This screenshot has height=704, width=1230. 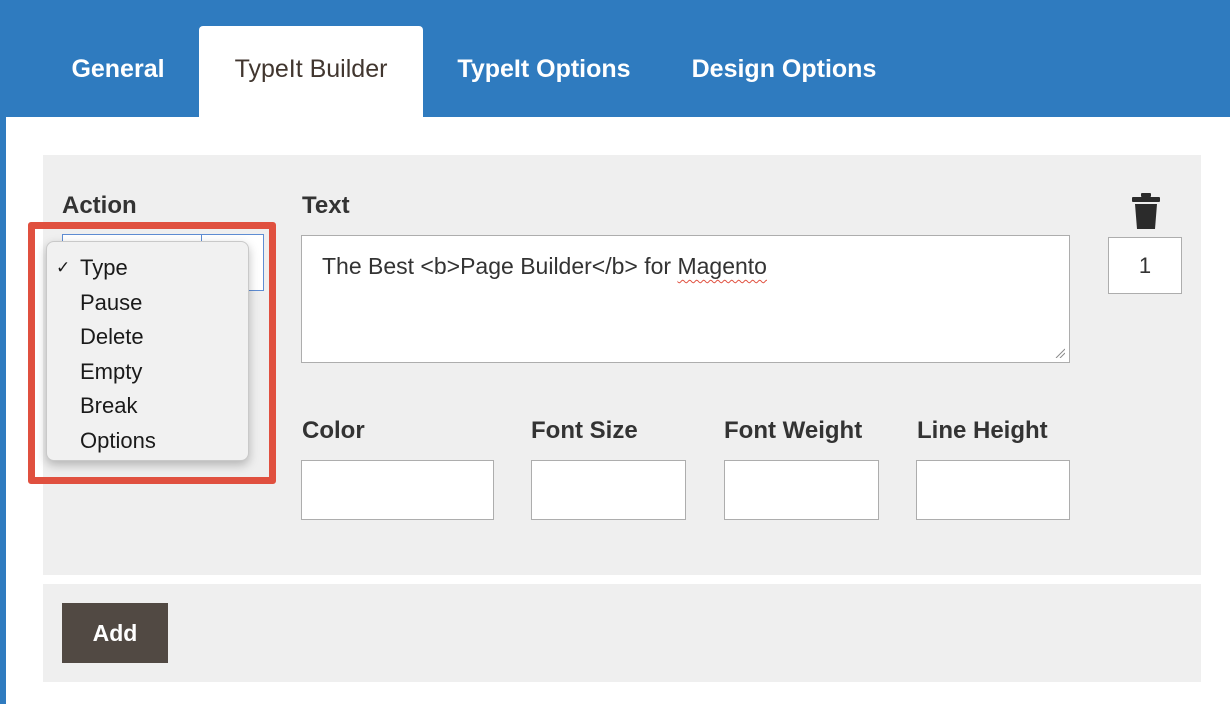 I want to click on font-size-label: Font Size, so click(x=584, y=430).